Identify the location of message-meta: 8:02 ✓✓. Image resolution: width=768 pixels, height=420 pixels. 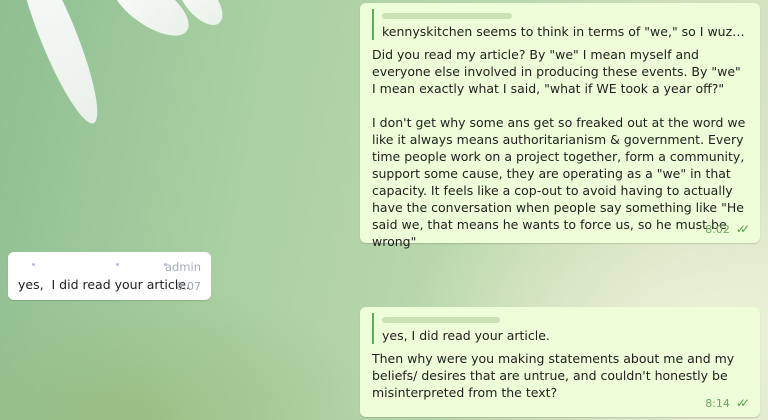
(727, 229).